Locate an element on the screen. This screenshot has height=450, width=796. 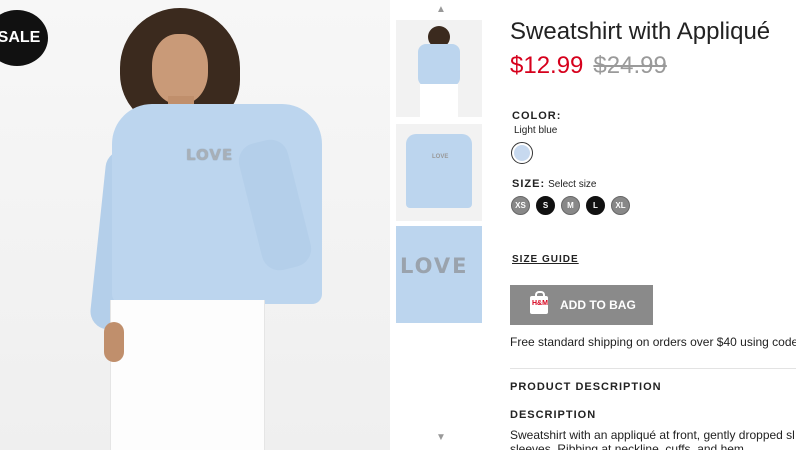
product-description-heading: PRODUCT DESCRIPTION is located at coordinates (586, 387).